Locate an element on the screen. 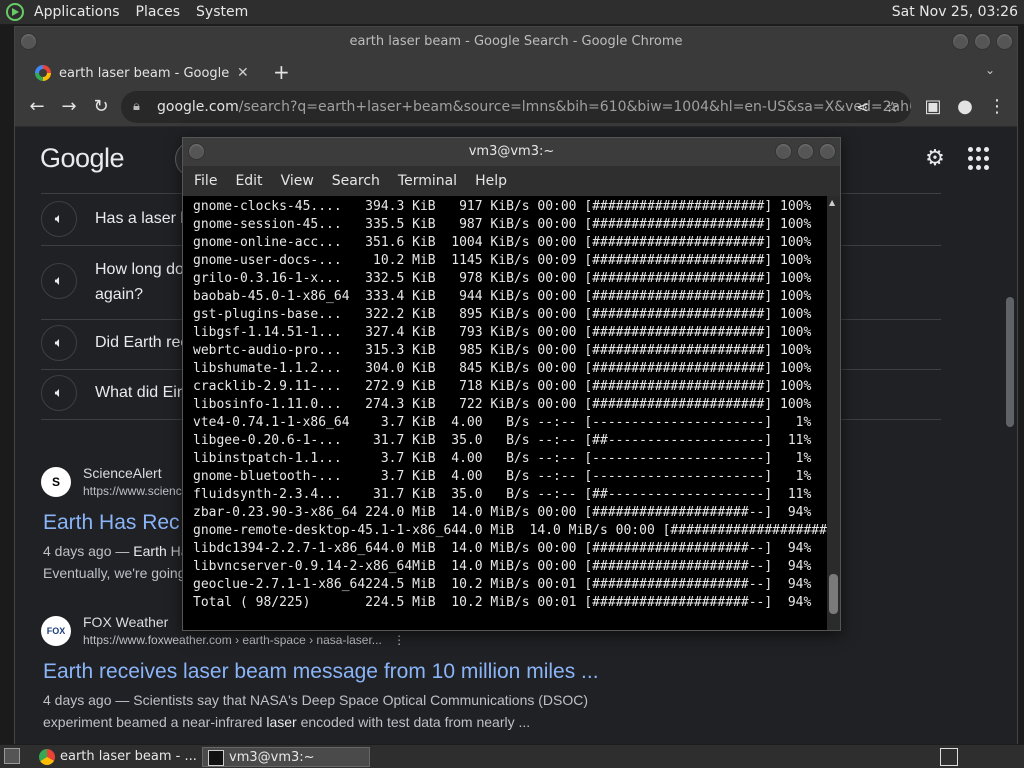  scroll-up-arrow-icon: ▲ is located at coordinates (832, 202).